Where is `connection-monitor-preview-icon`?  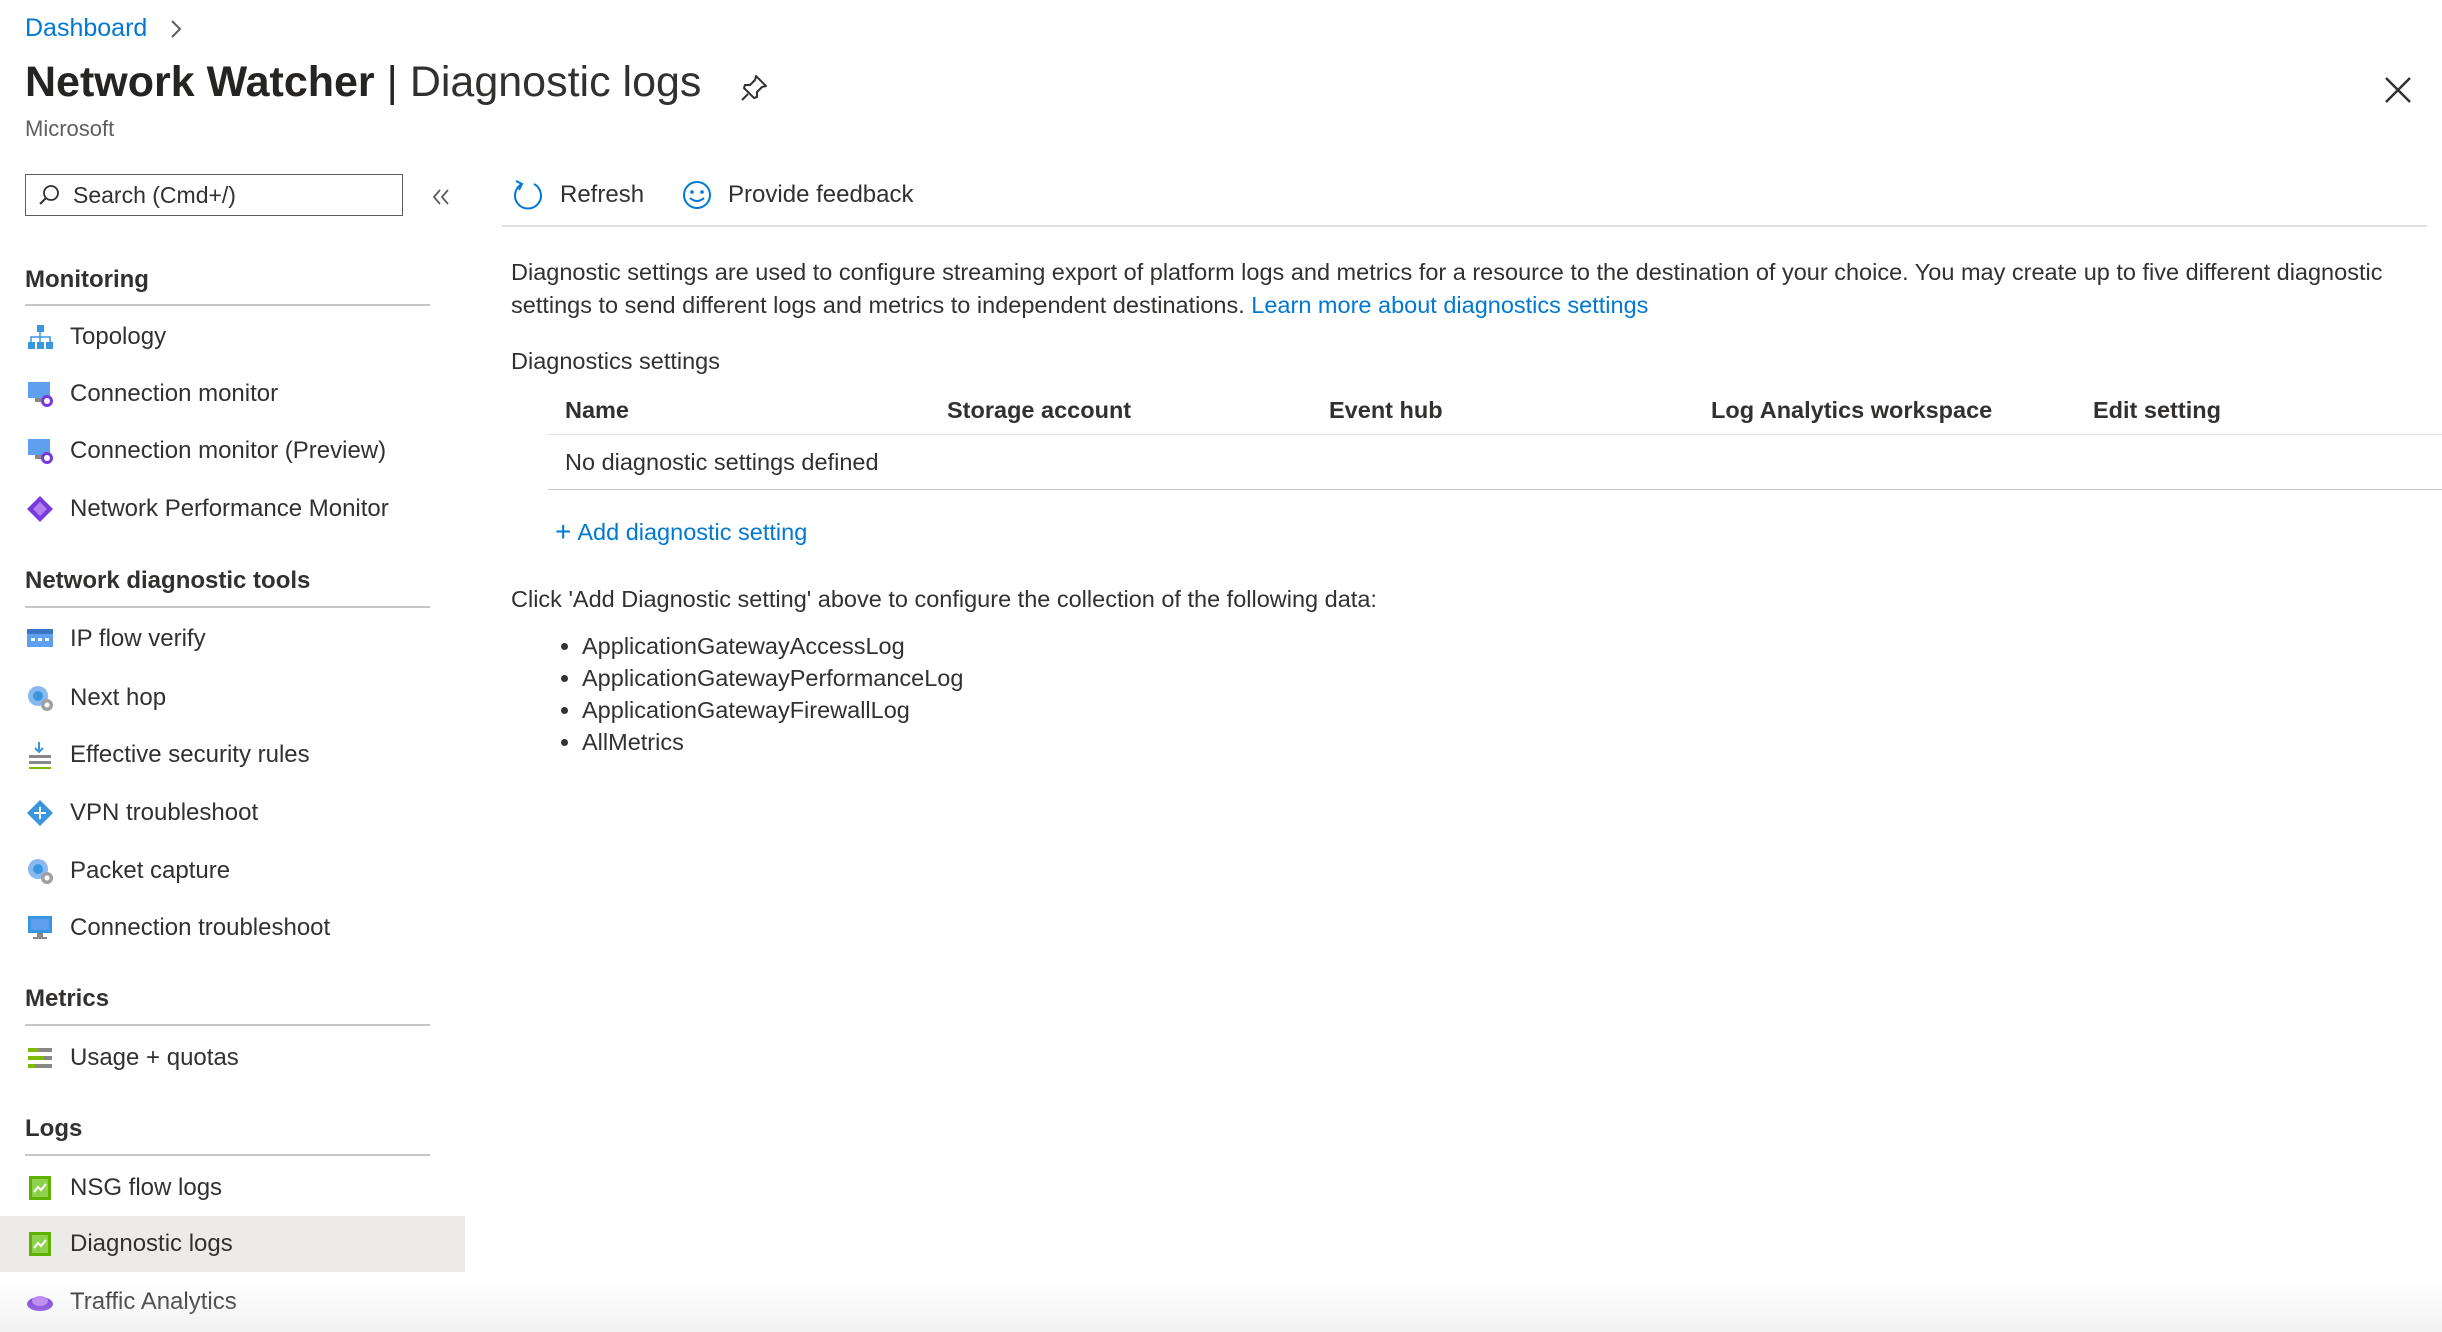
connection-monitor-preview-icon is located at coordinates (40, 451).